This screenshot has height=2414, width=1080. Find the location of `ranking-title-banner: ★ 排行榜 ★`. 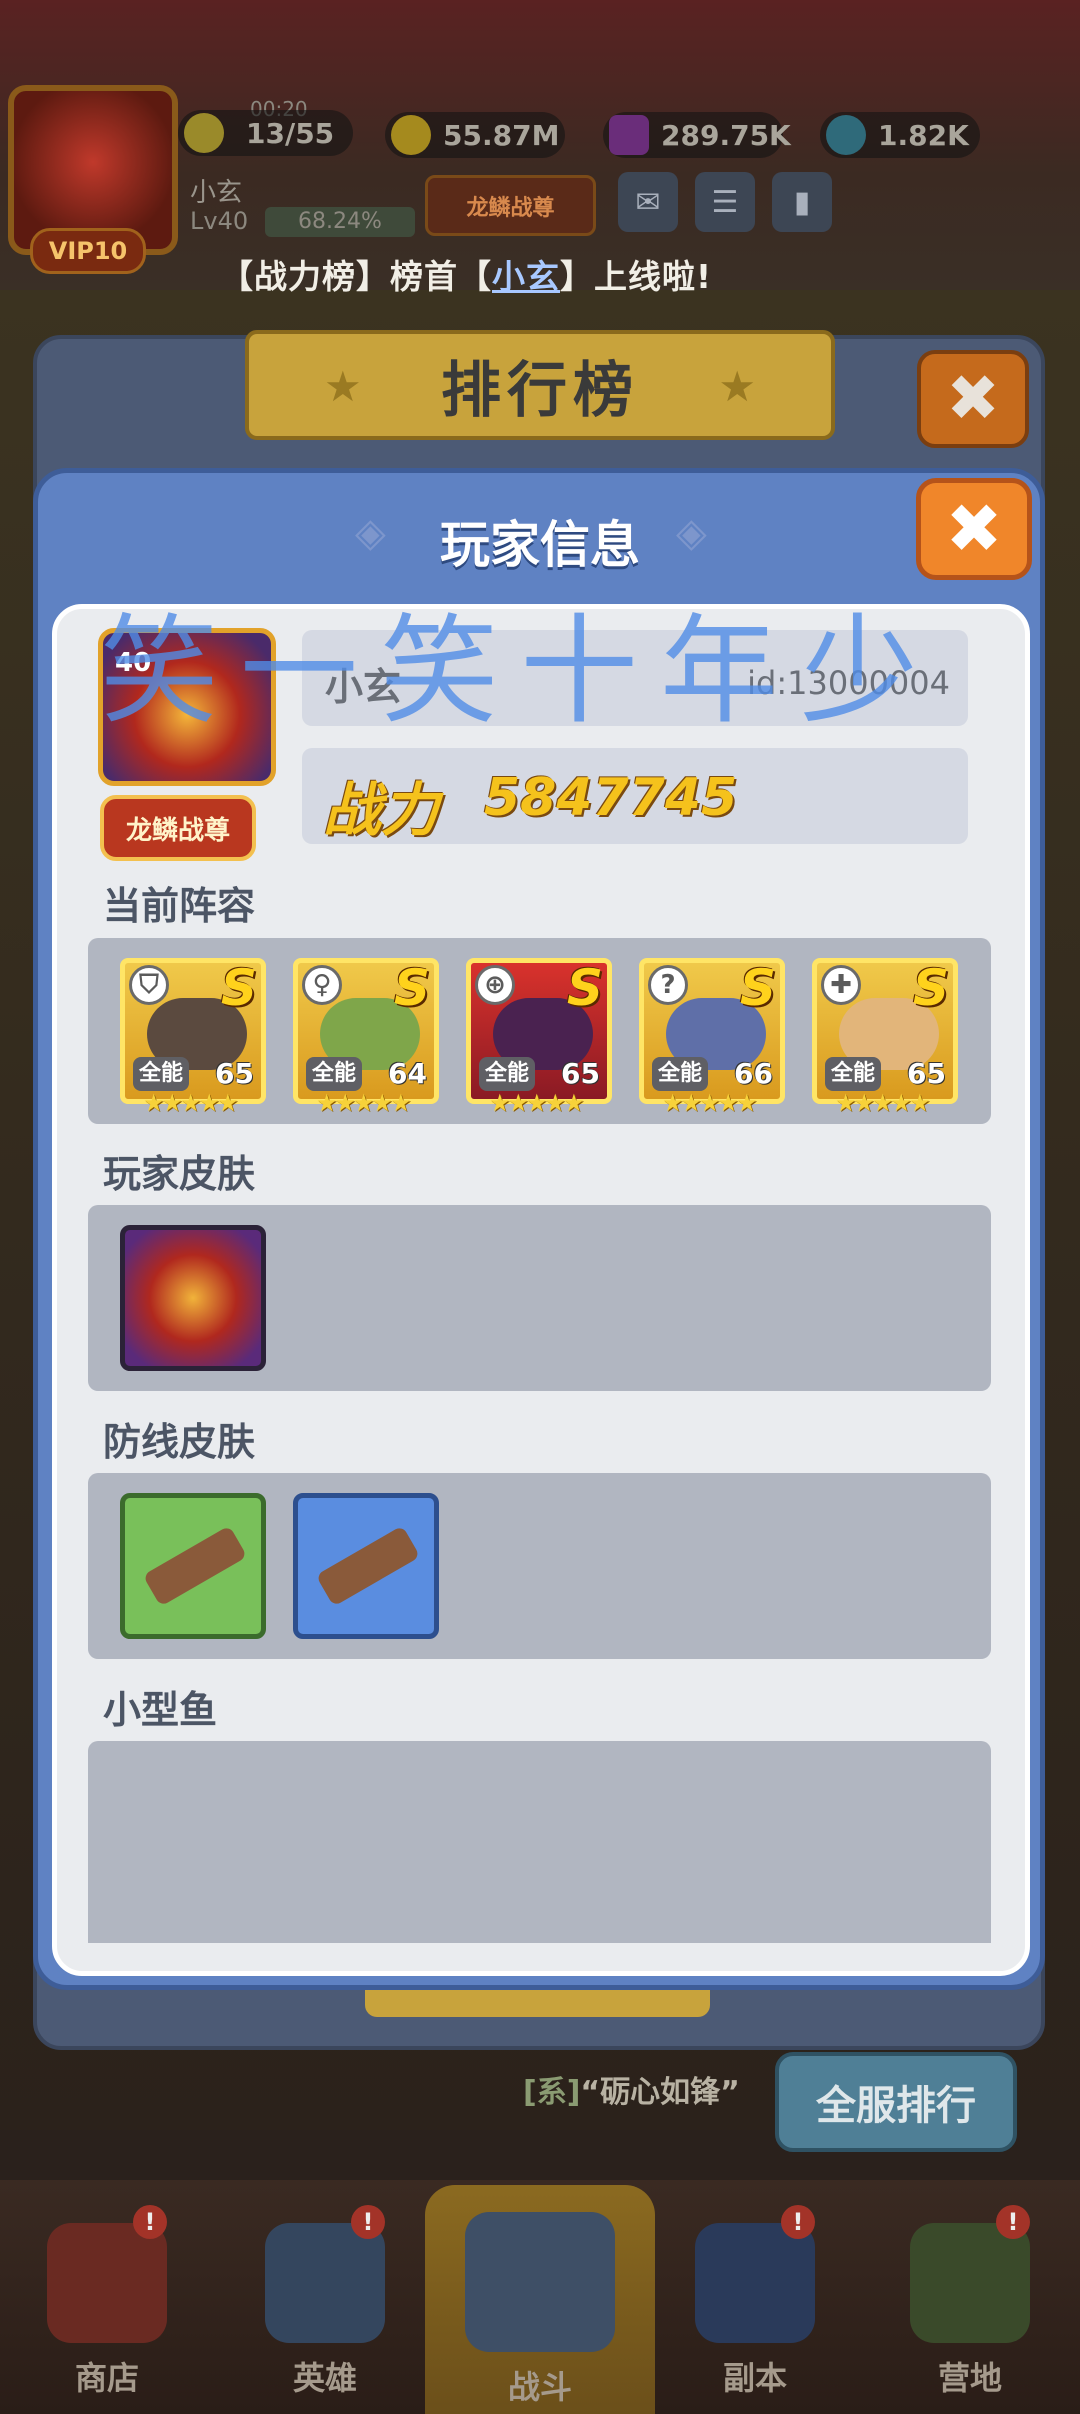

ranking-title-banner: ★ 排行榜 ★ is located at coordinates (540, 385).